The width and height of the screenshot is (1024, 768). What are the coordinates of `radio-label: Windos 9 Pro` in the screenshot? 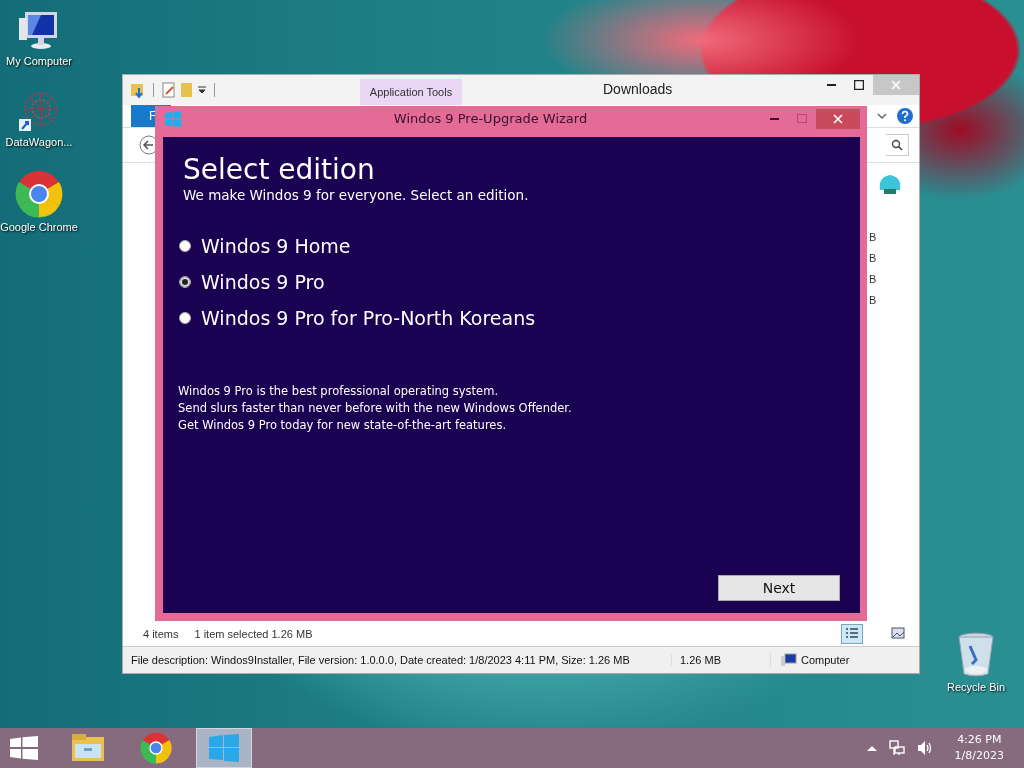 It's located at (263, 282).